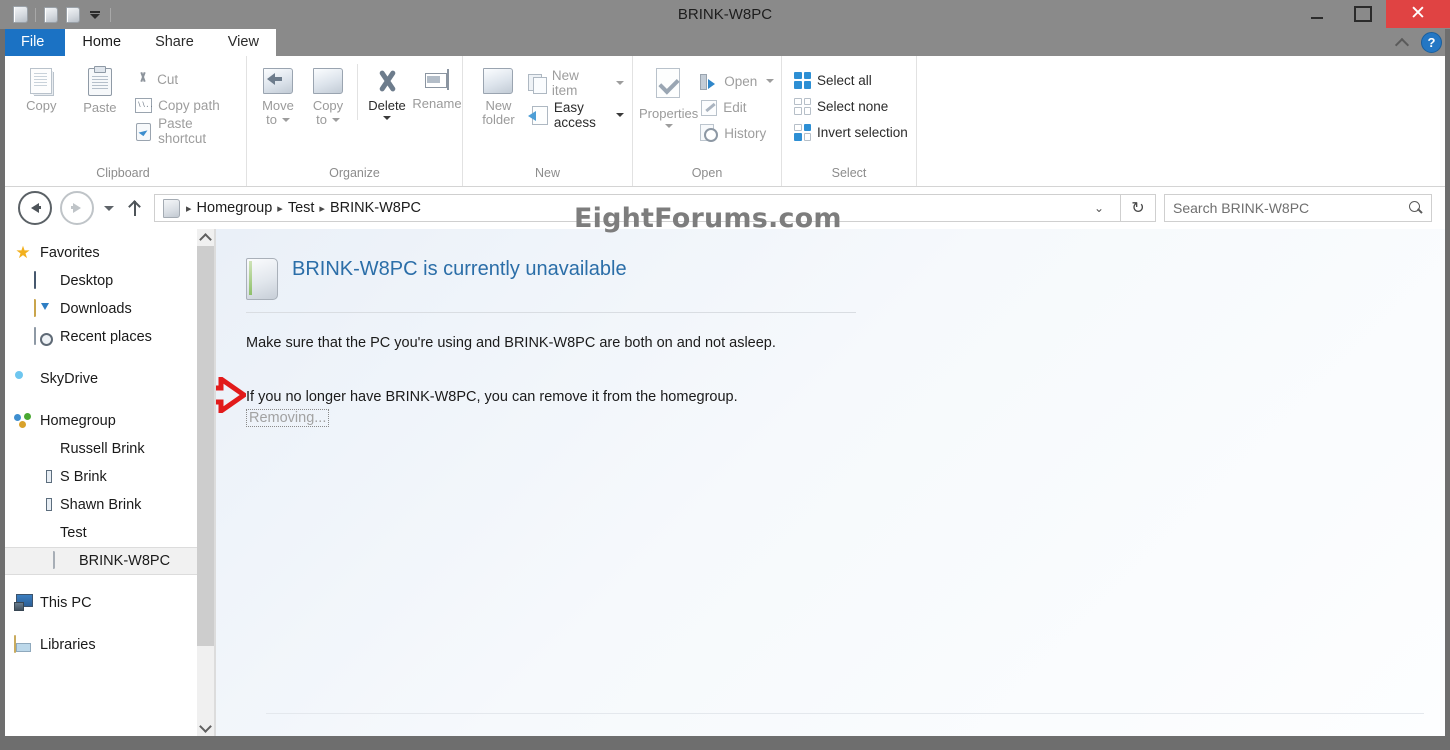 The image size is (1450, 750). What do you see at coordinates (107, 281) in the screenshot?
I see `sidebar-item-desktop: Desktop` at bounding box center [107, 281].